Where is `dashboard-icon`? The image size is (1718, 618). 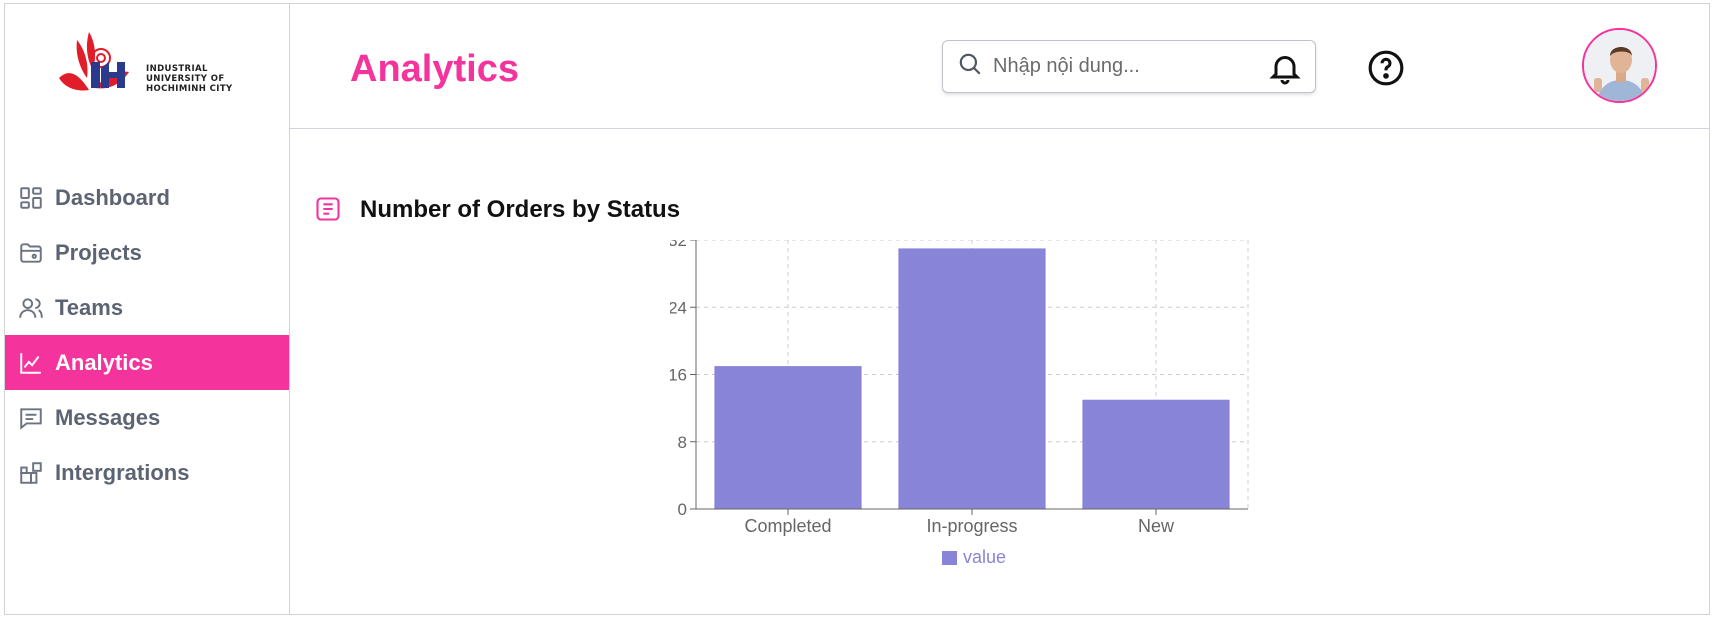
dashboard-icon is located at coordinates (31, 198).